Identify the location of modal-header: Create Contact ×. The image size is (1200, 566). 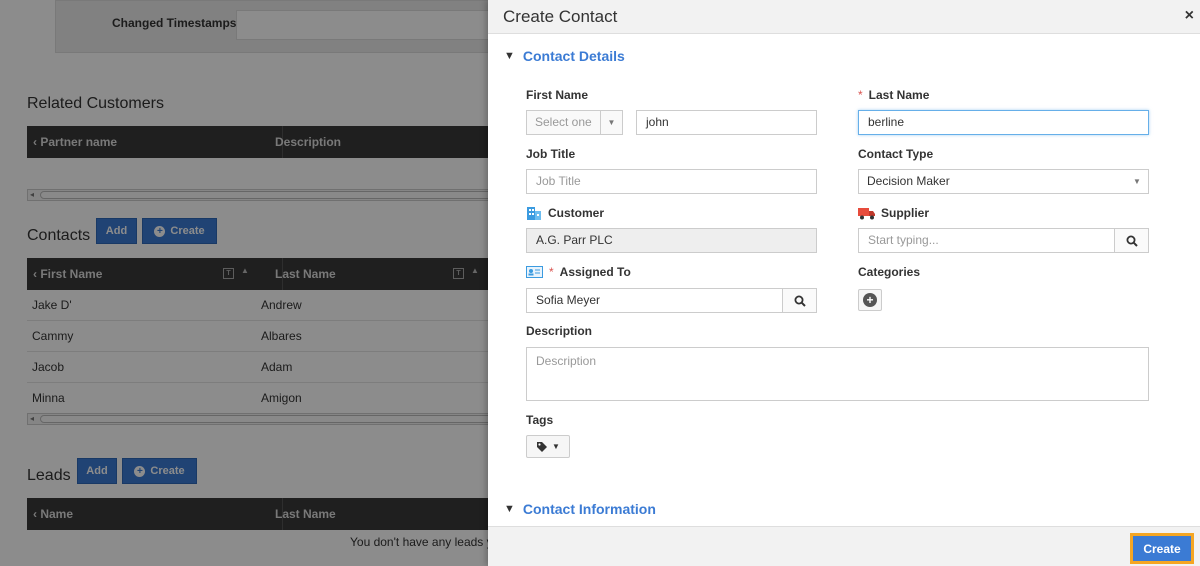
(844, 17).